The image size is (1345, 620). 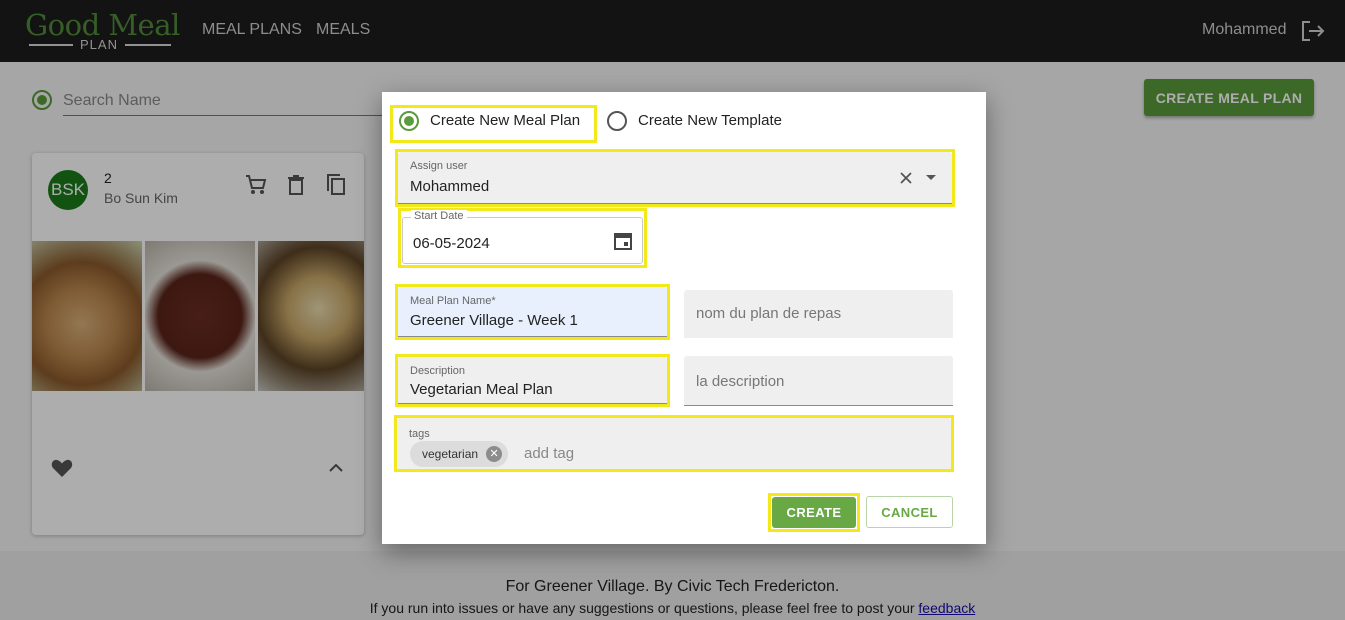 I want to click on cancel-button: CANCEL, so click(x=909, y=512).